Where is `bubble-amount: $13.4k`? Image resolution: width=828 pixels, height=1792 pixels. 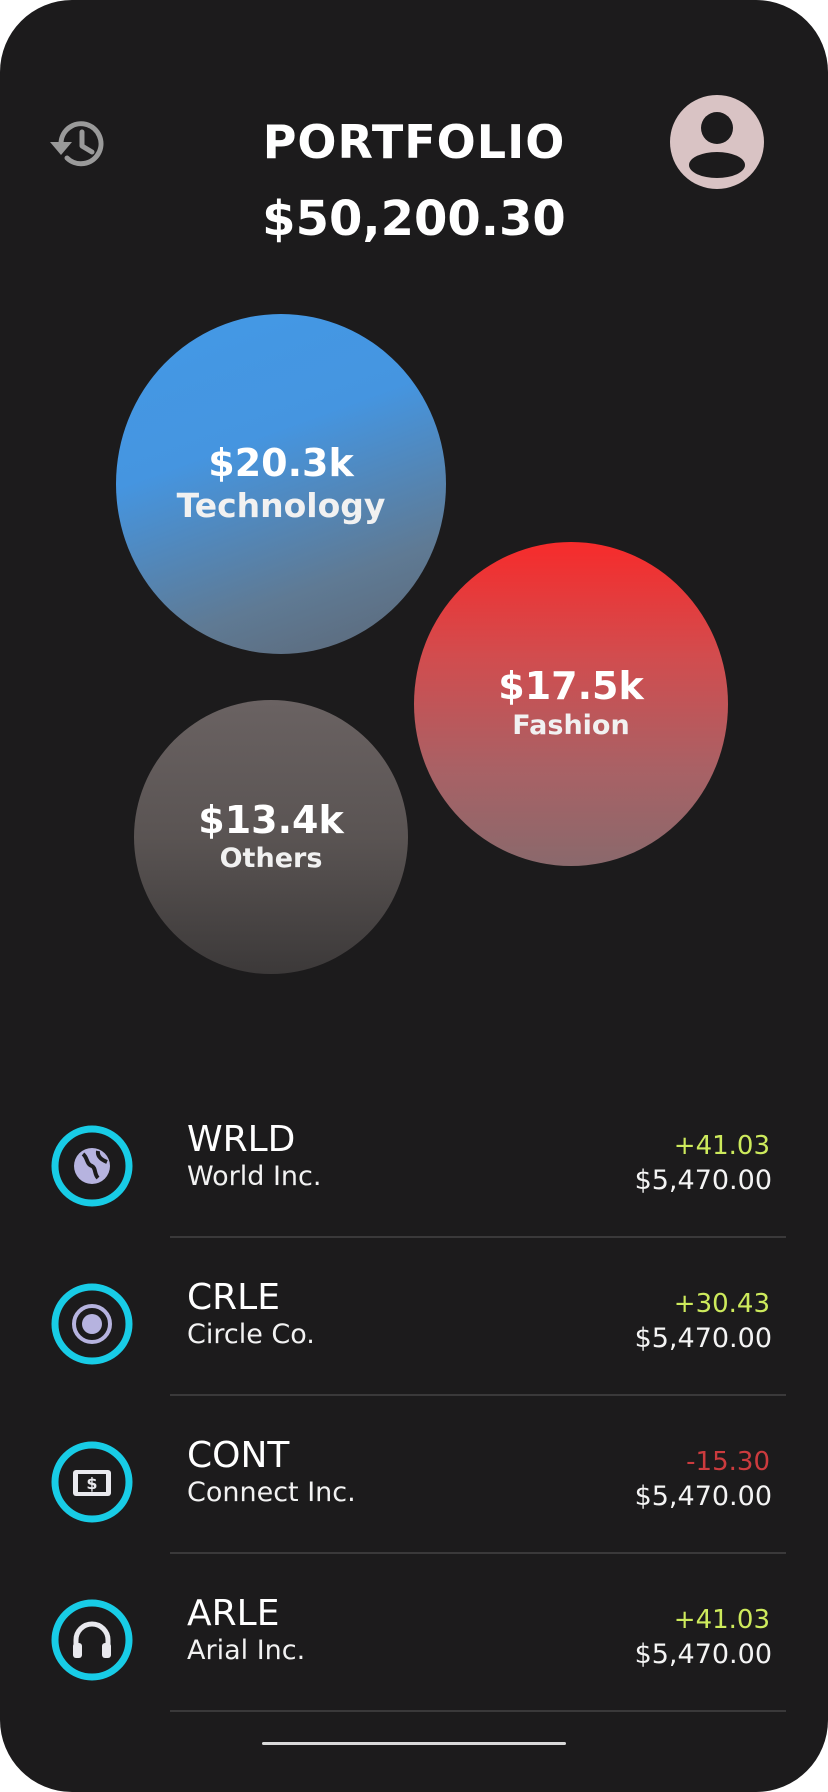
bubble-amount: $13.4k is located at coordinates (271, 820).